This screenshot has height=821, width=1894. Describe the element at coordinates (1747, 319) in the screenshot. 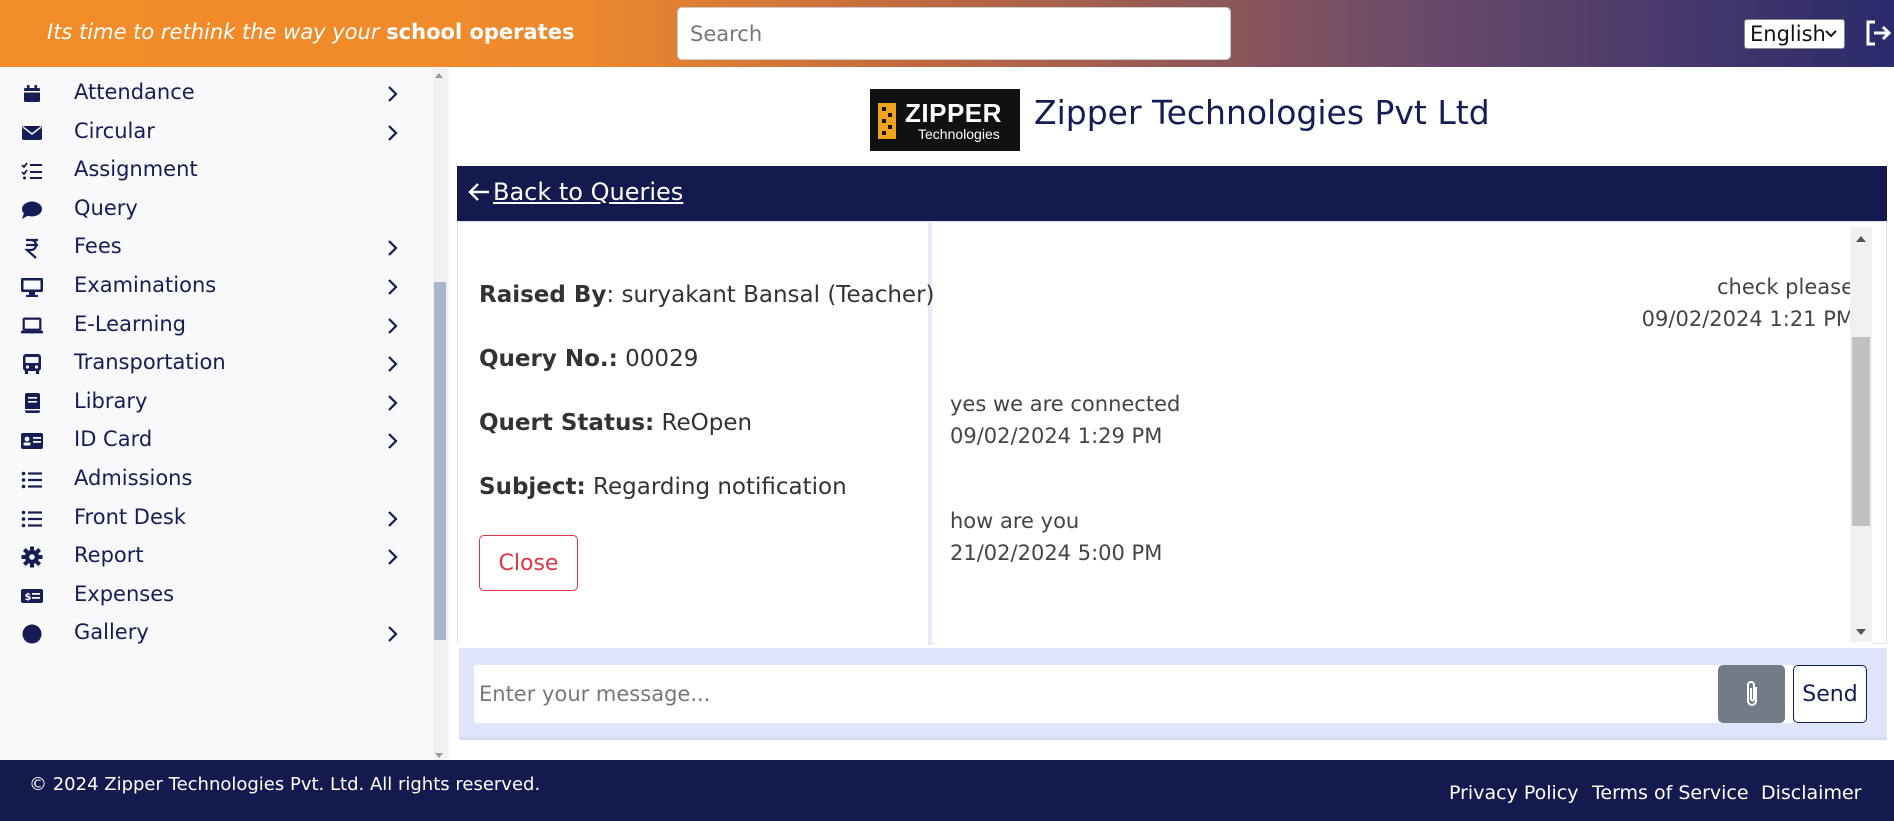

I see `message-timestamp: 09/02/2024 1:21 PM` at that location.